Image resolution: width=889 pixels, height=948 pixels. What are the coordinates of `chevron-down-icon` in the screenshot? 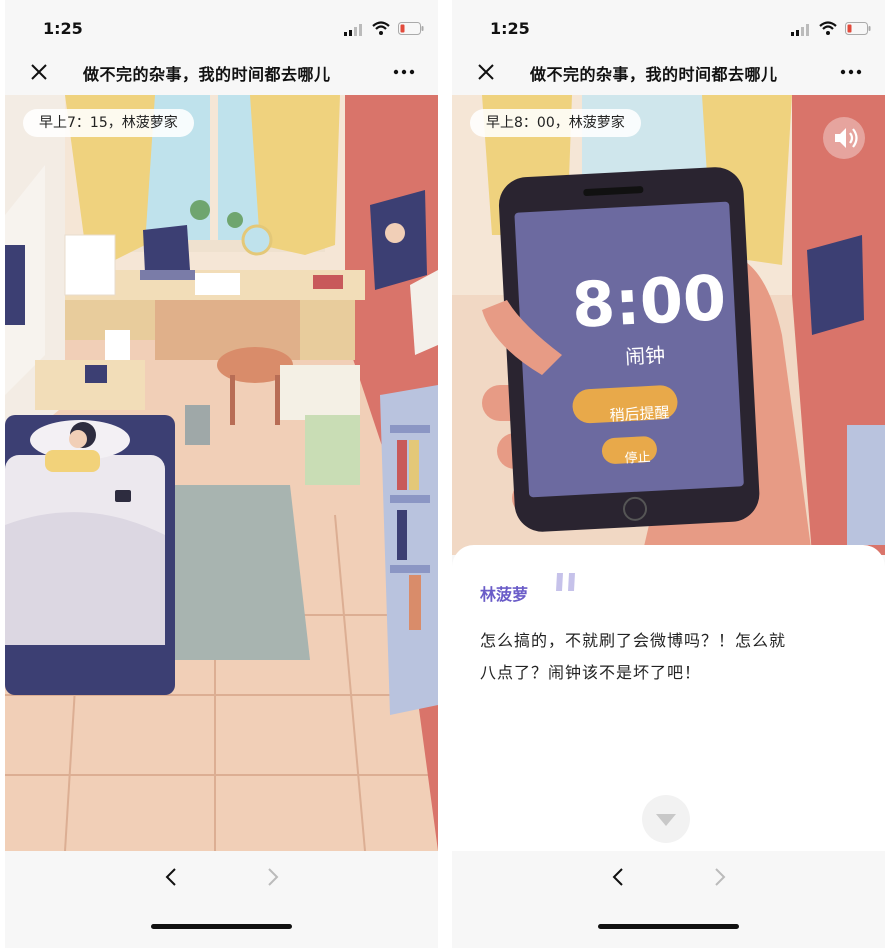 It's located at (666, 820).